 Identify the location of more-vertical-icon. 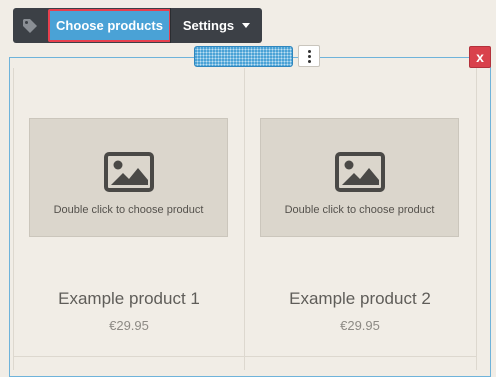
(309, 51).